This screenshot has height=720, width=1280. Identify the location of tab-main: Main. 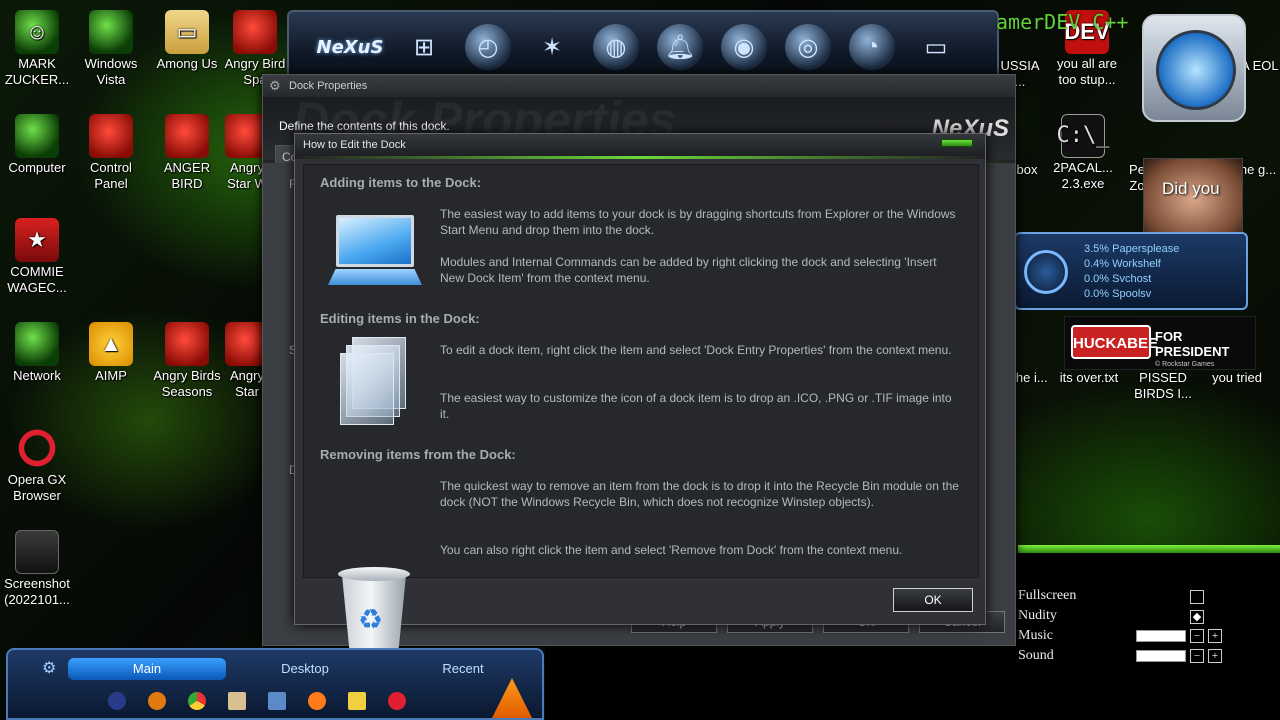
(147, 669).